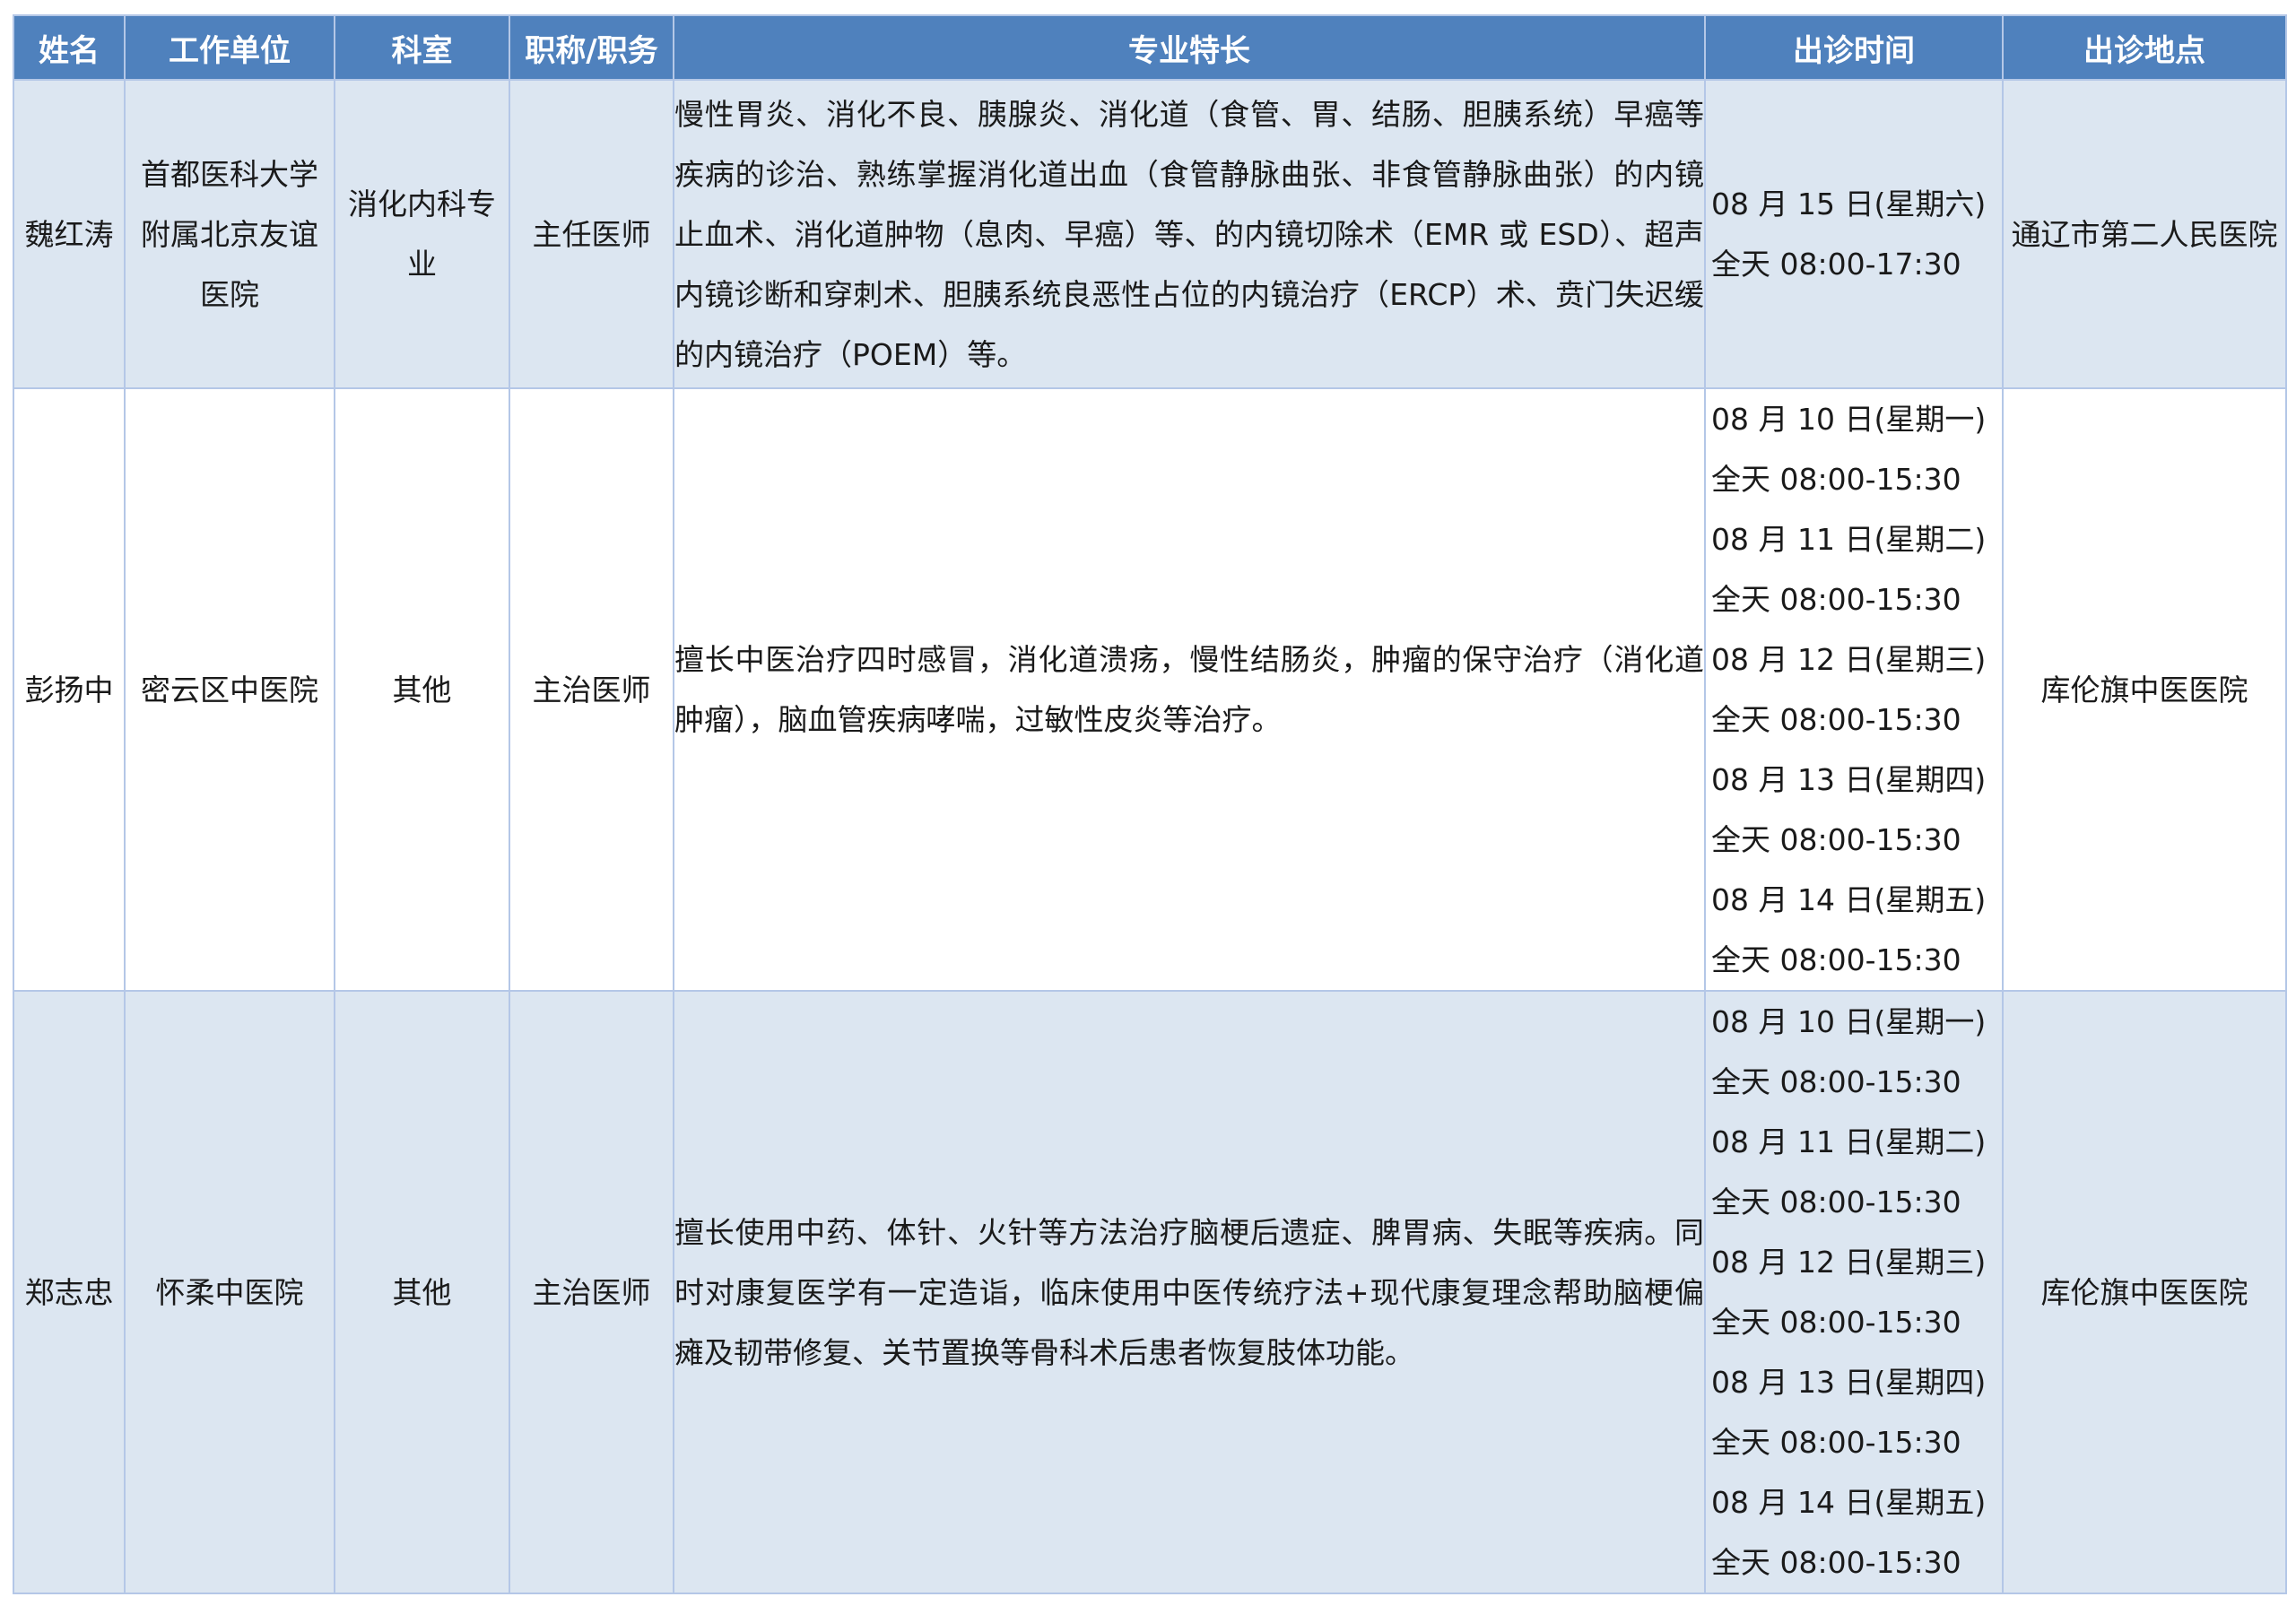 The height and width of the screenshot is (1623, 2296). Describe the element at coordinates (591, 234) in the screenshot. I see `job-title-cell: 主任医师` at that location.